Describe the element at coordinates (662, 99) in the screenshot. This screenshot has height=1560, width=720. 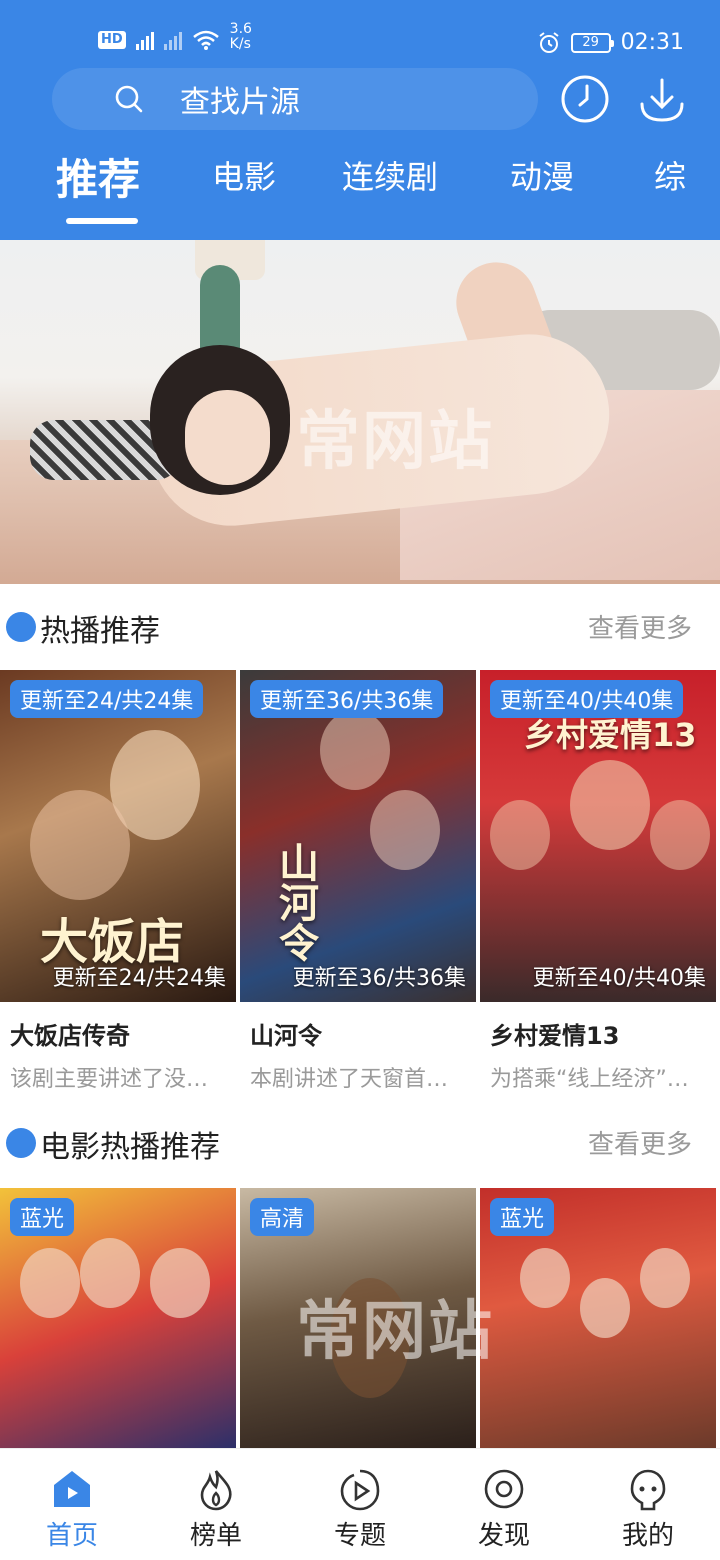
I see `download-icon` at that location.